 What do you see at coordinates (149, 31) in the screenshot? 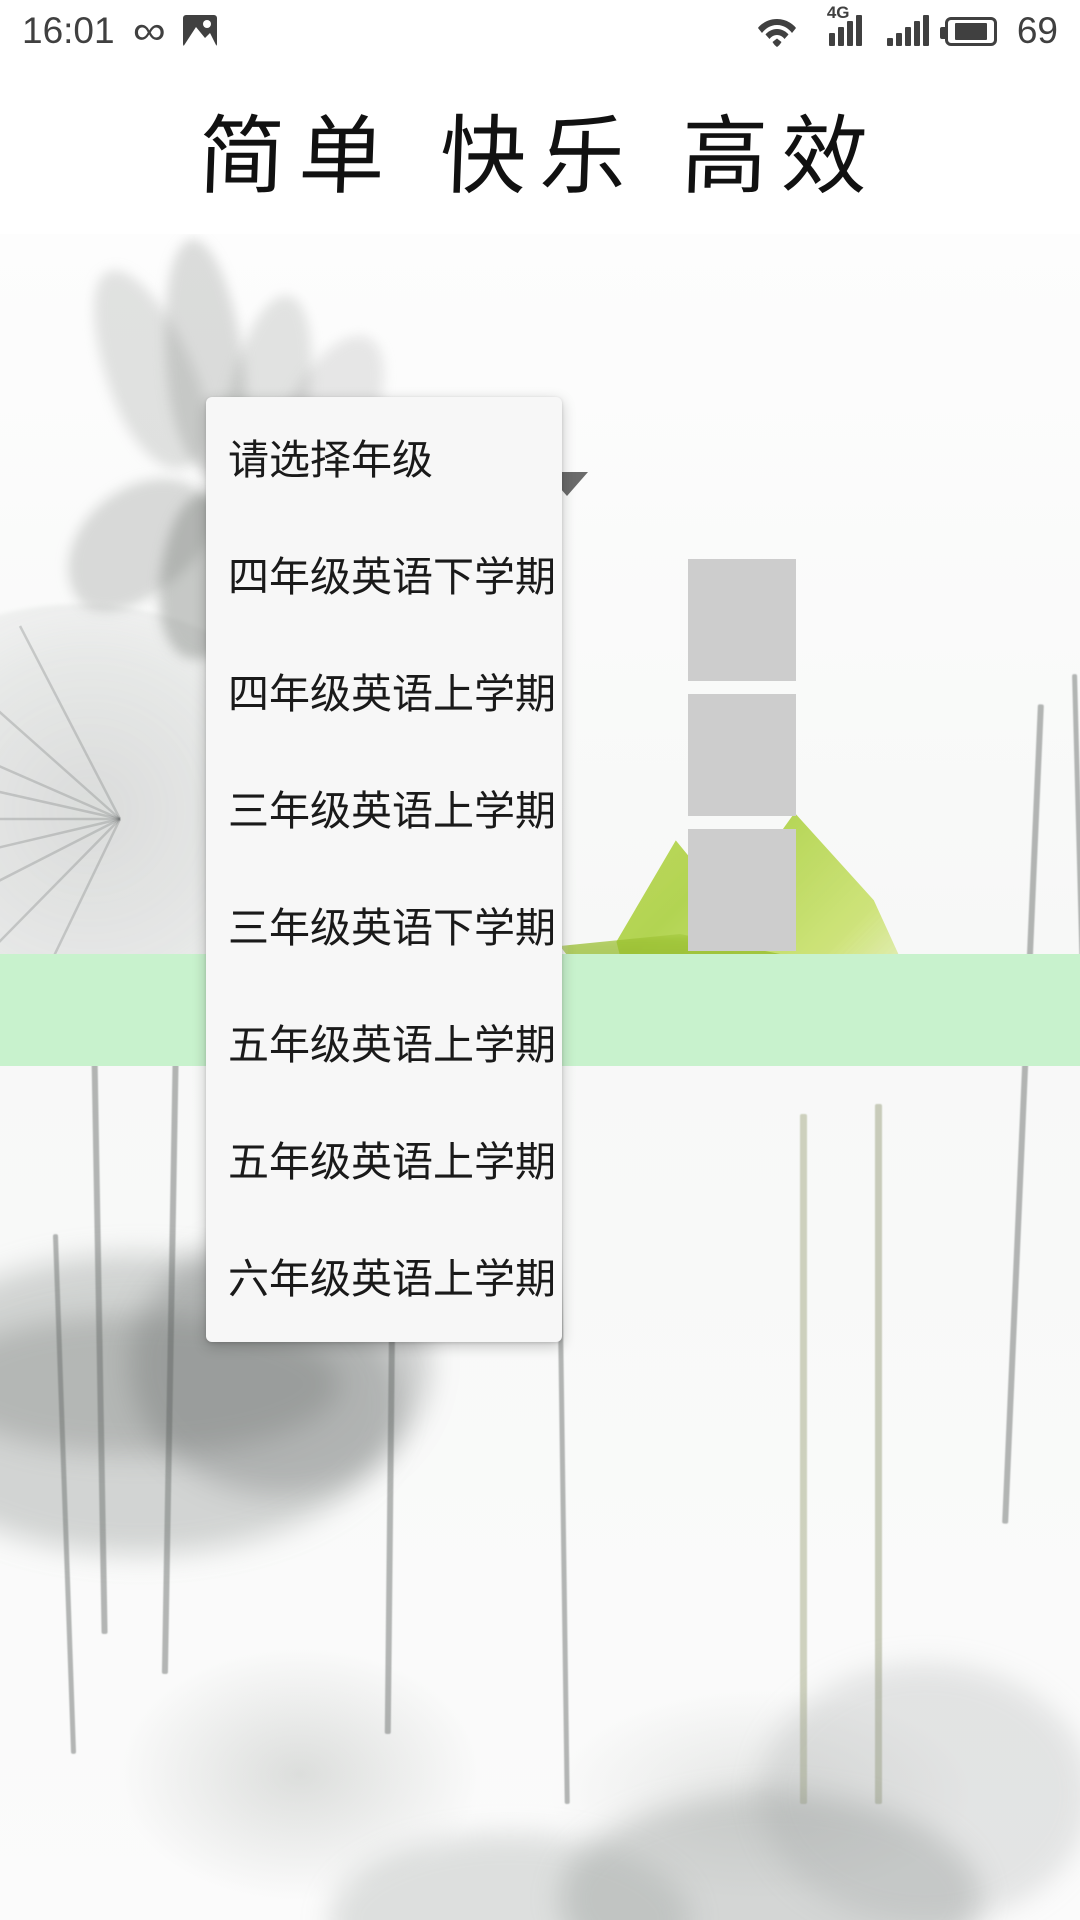
I see `infinity-icon: ∞` at bounding box center [149, 31].